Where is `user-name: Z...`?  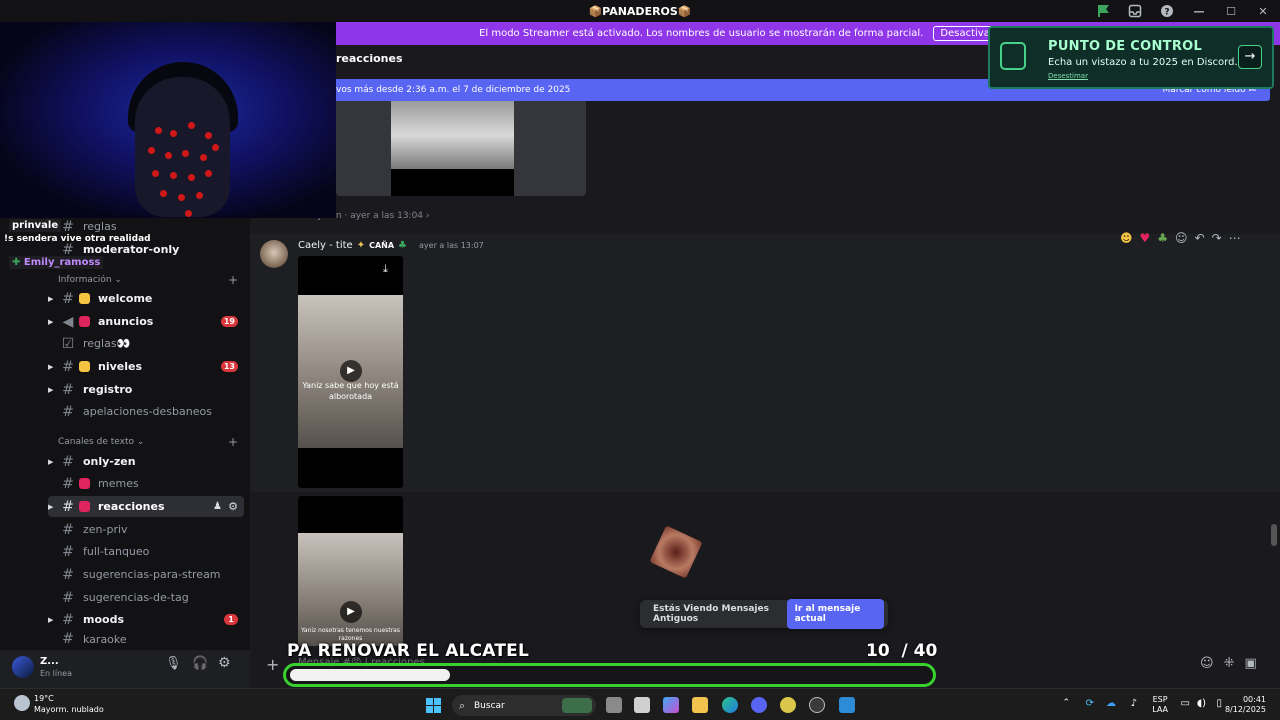
user-name: Z... is located at coordinates (49, 661).